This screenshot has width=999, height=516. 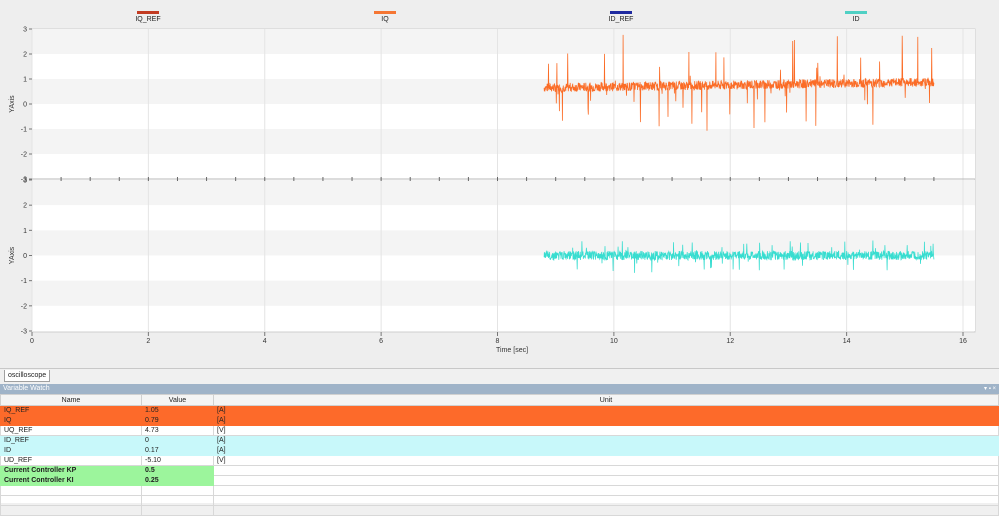 What do you see at coordinates (177, 410) in the screenshot?
I see `watch-cell-value: 1.05` at bounding box center [177, 410].